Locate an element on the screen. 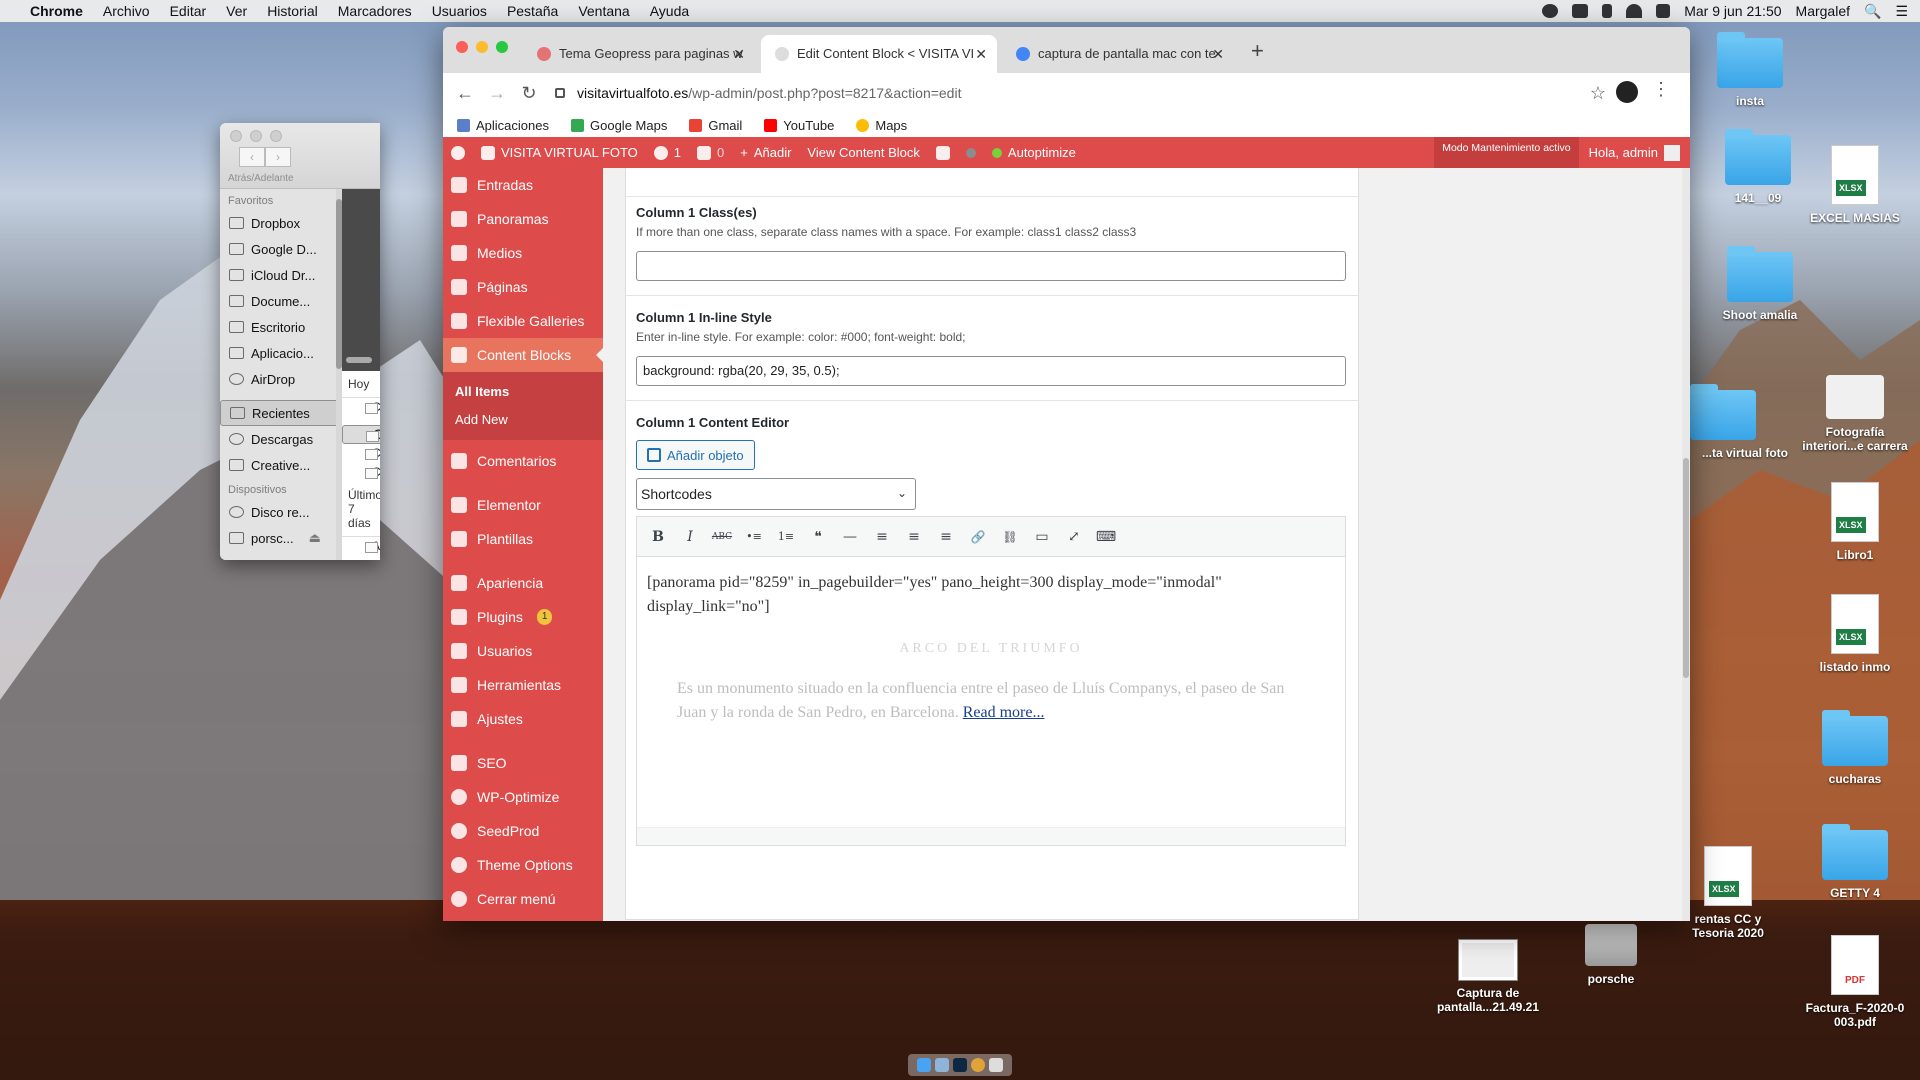 This screenshot has height=1080, width=1920. add-media-button: Añadir objeto is located at coordinates (695, 455).